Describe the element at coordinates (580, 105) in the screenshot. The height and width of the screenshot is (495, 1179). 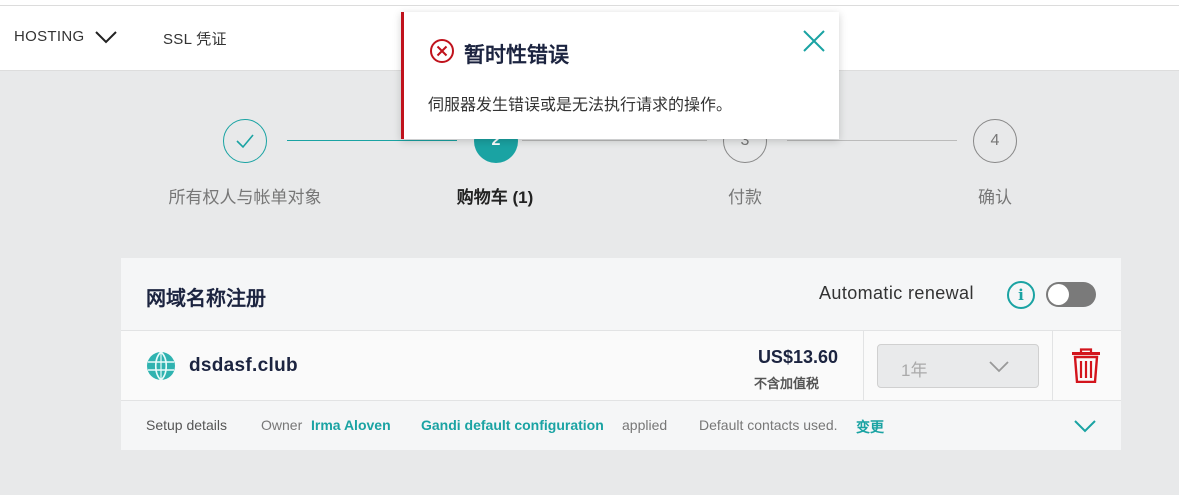
I see `toast-message: 伺服器发生错误或是无法执行请求的操作。` at that location.